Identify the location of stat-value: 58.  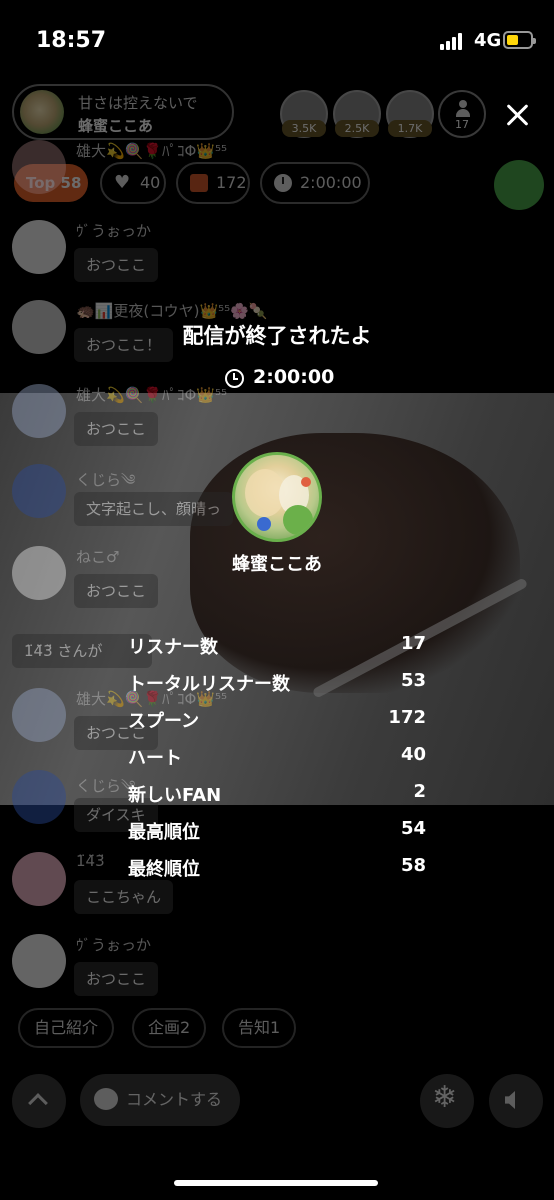
(413, 865).